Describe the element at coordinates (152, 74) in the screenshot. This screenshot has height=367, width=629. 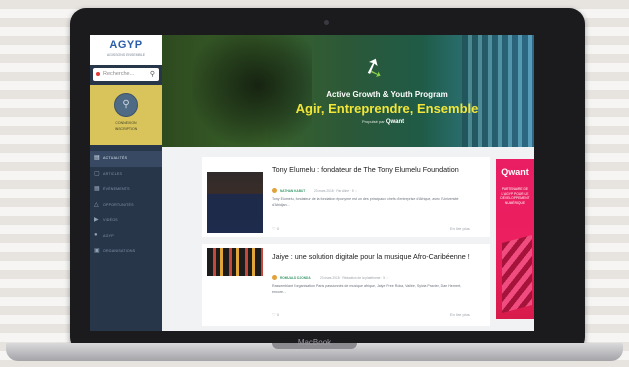
I see `search-icon: ⚲` at that location.